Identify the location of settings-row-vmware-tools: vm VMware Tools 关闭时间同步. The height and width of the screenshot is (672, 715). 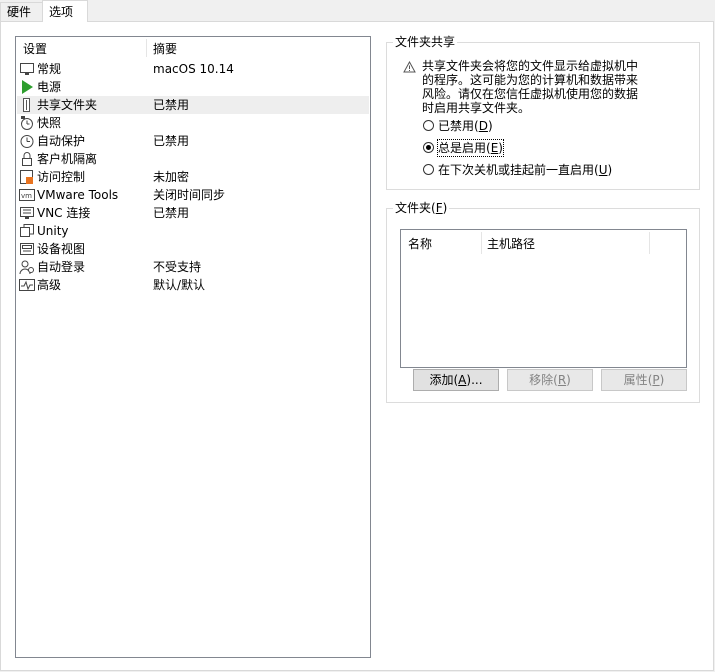
(193, 195).